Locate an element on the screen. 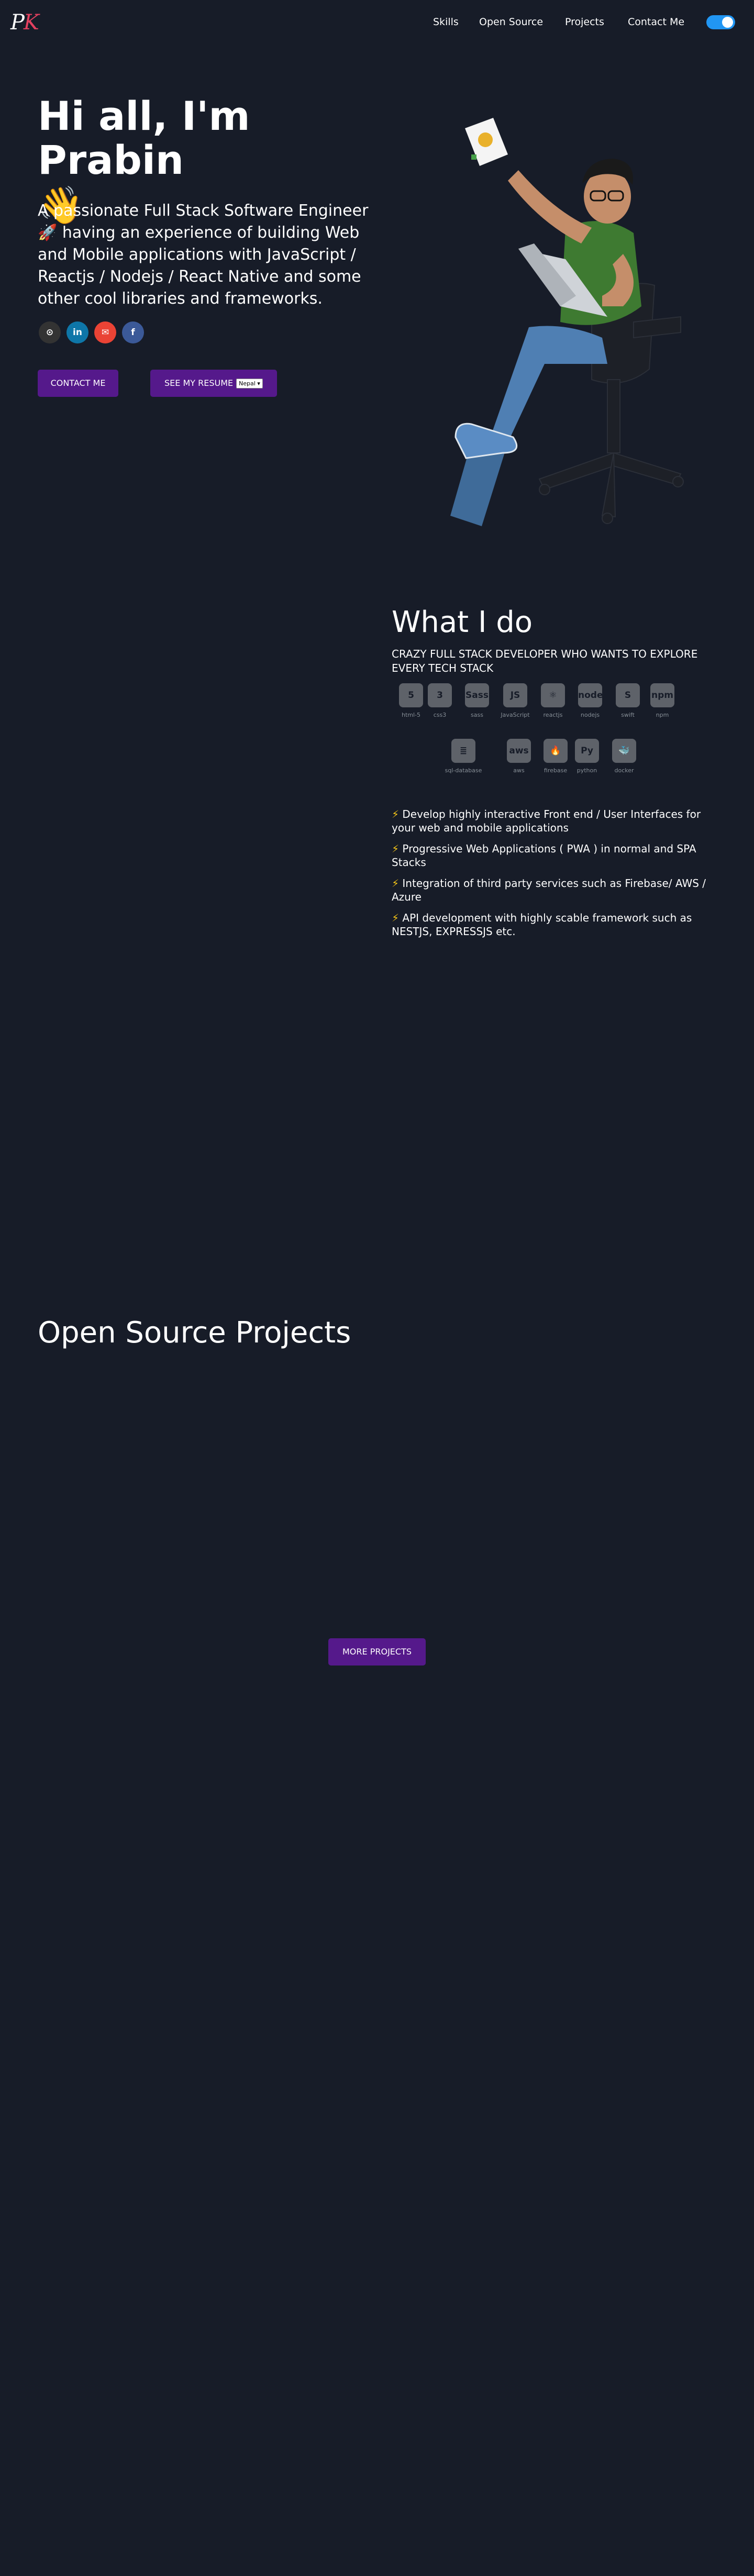 The width and height of the screenshot is (754, 2576). skill-item: npm npm is located at coordinates (663, 701).